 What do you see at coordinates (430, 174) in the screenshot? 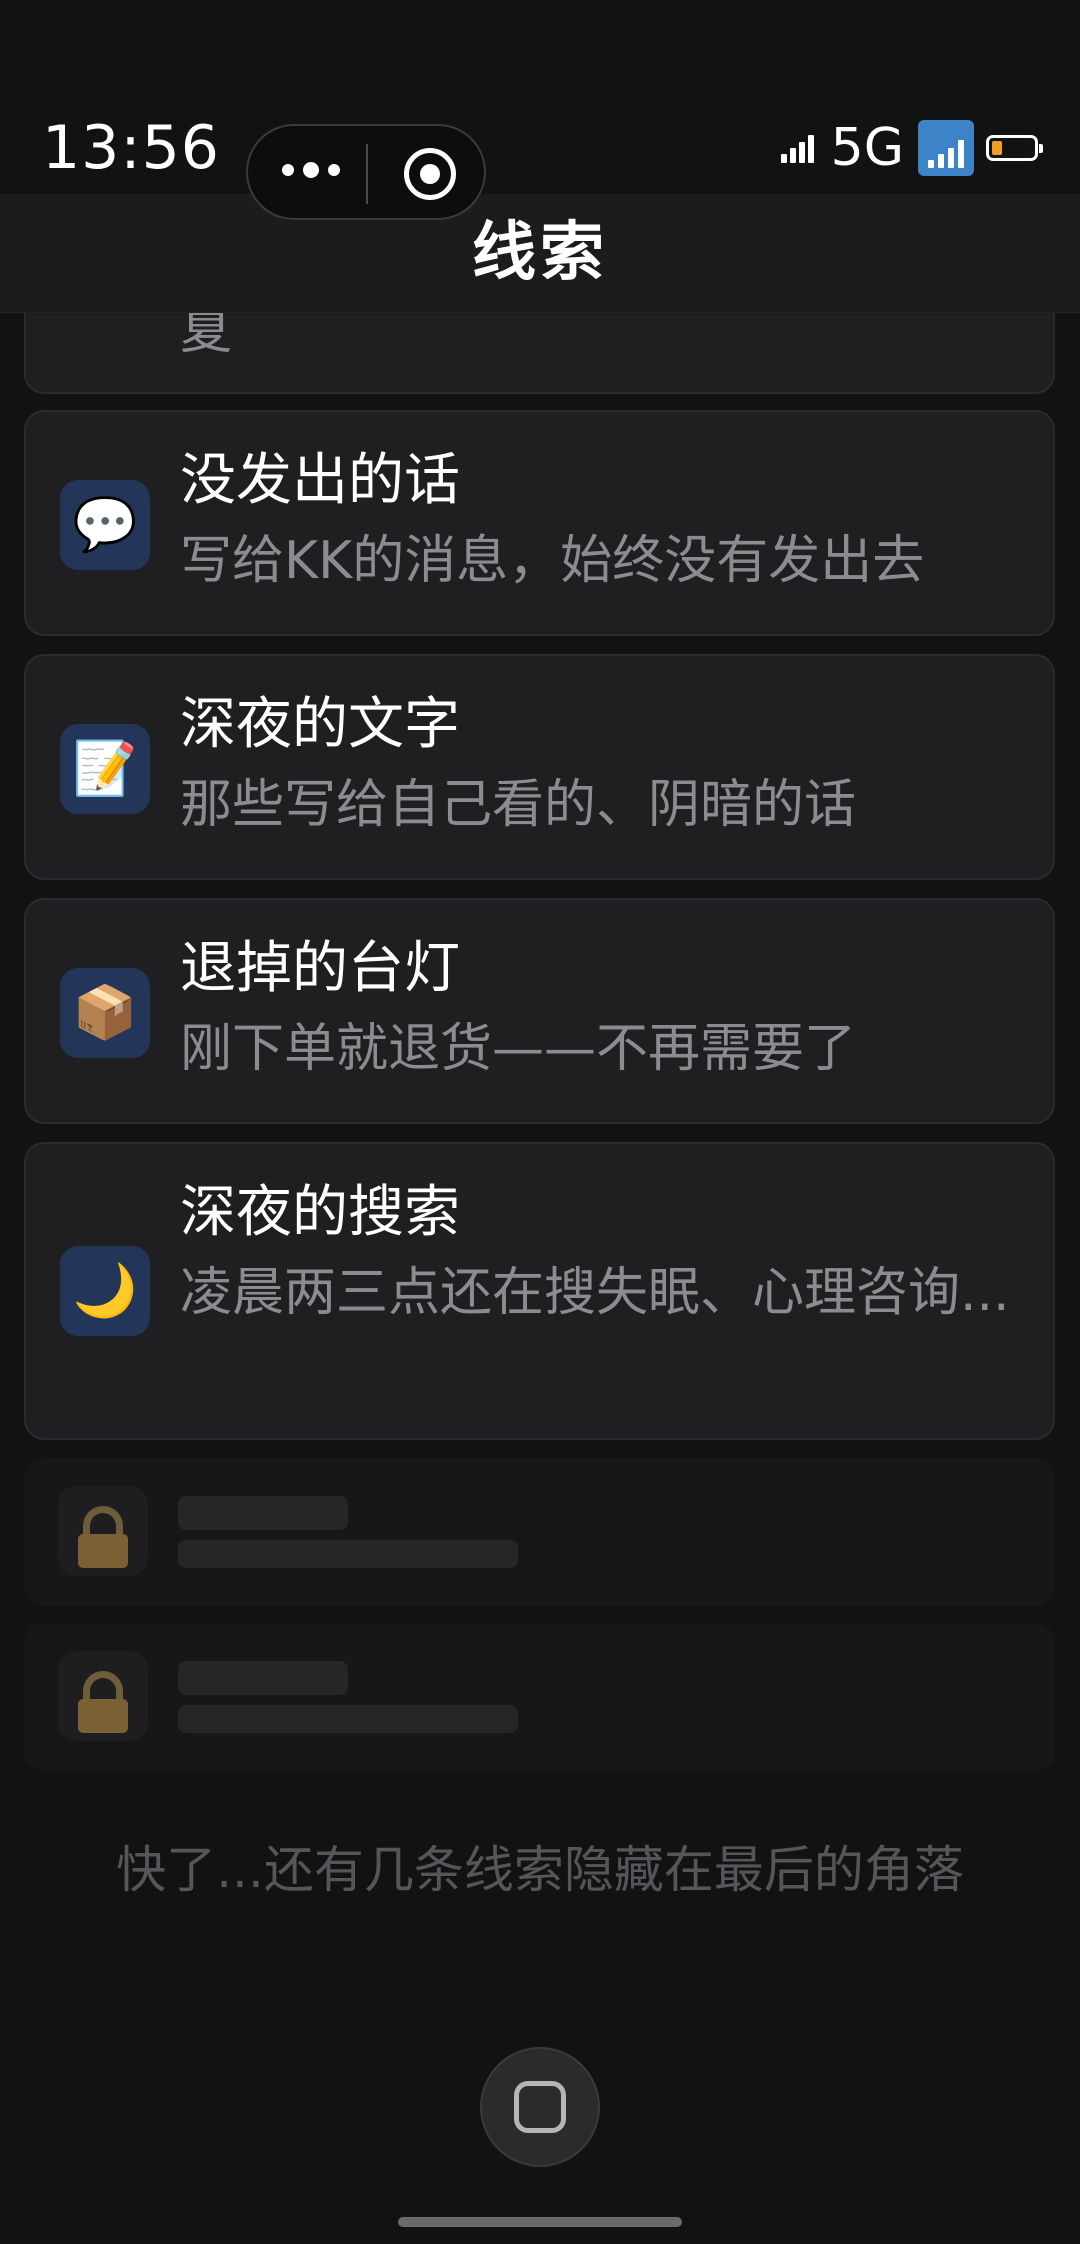
I see `target-circle-icon` at bounding box center [430, 174].